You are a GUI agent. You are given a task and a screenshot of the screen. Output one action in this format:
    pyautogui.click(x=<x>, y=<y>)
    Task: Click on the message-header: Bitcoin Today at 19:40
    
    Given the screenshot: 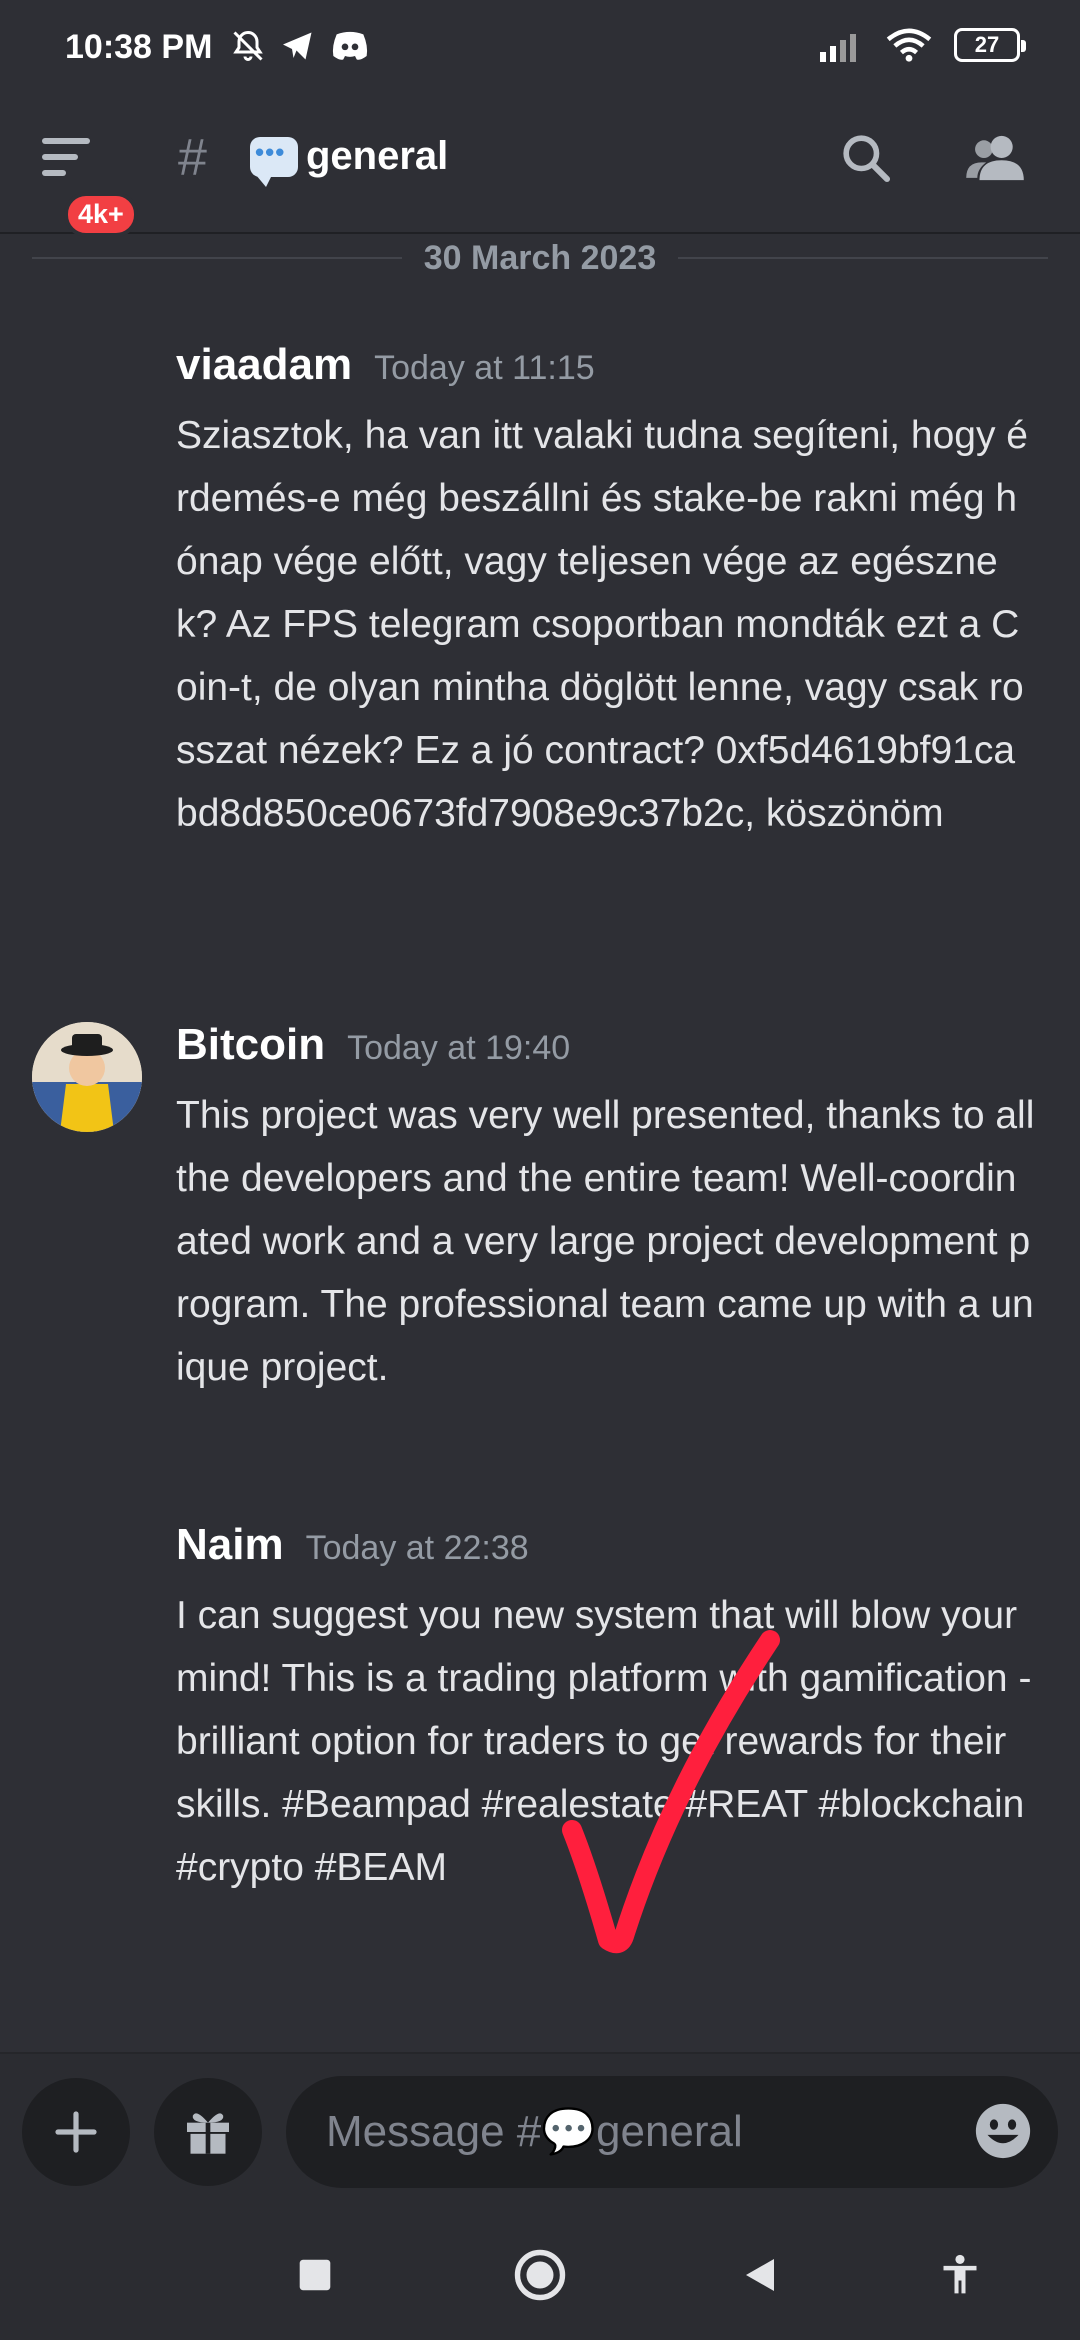 What is the action you would take?
    pyautogui.click(x=373, y=1045)
    